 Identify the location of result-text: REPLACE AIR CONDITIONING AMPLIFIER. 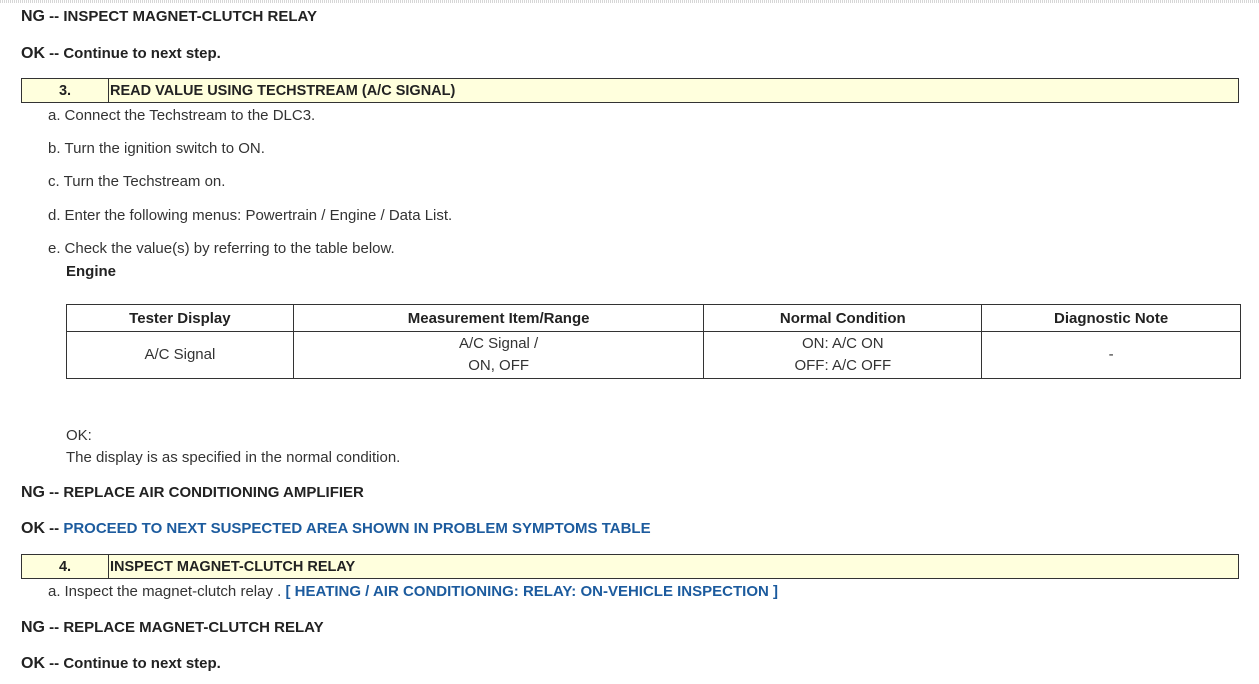
(213, 492).